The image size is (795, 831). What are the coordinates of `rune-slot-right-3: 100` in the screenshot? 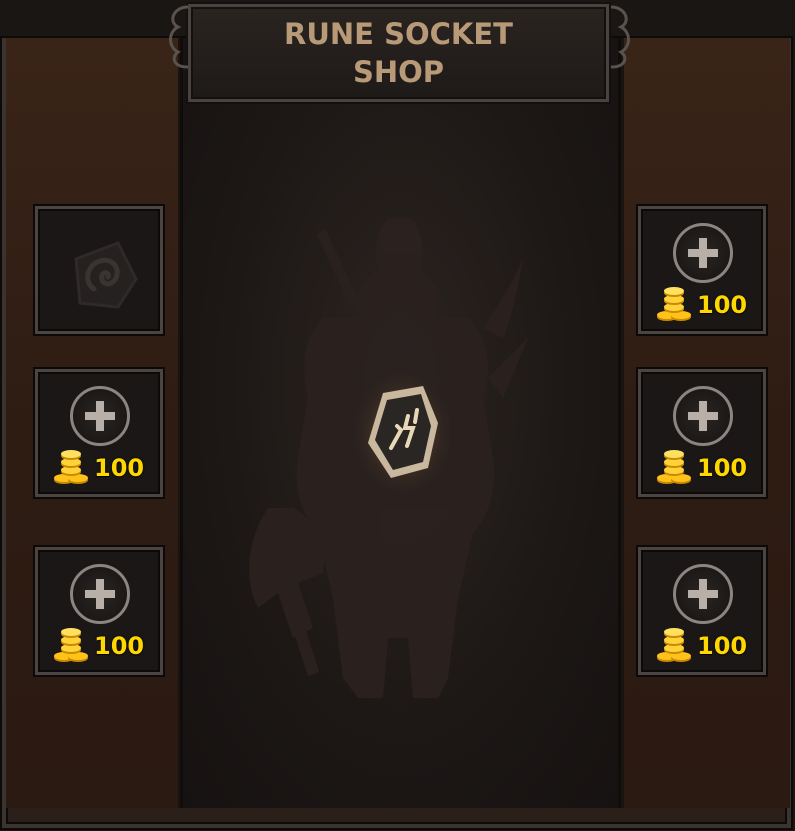 It's located at (702, 611).